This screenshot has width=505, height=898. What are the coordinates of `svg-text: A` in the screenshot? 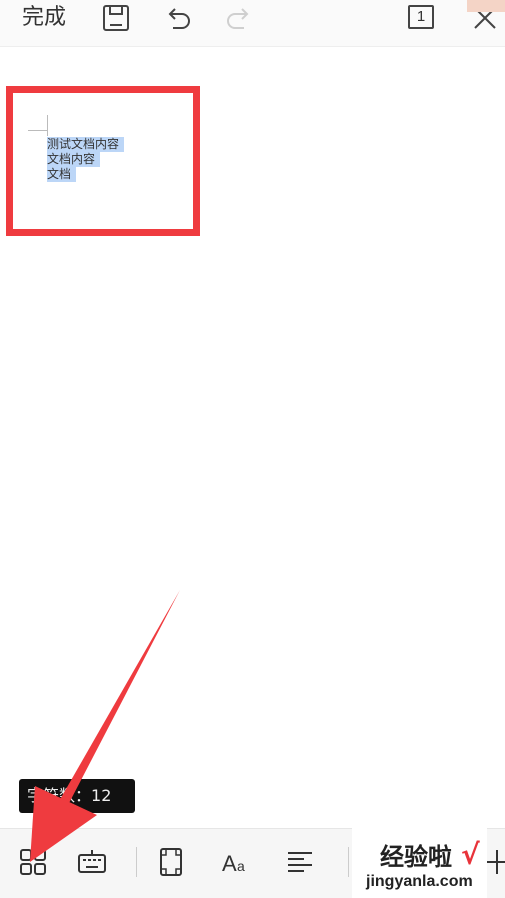 It's located at (229, 863).